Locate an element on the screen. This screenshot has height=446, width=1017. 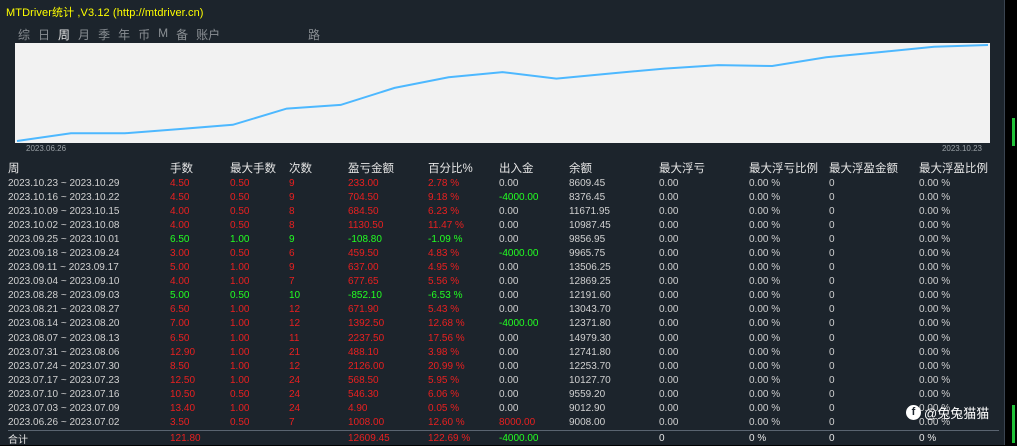
table-cell: 10.50 is located at coordinates (183, 394).